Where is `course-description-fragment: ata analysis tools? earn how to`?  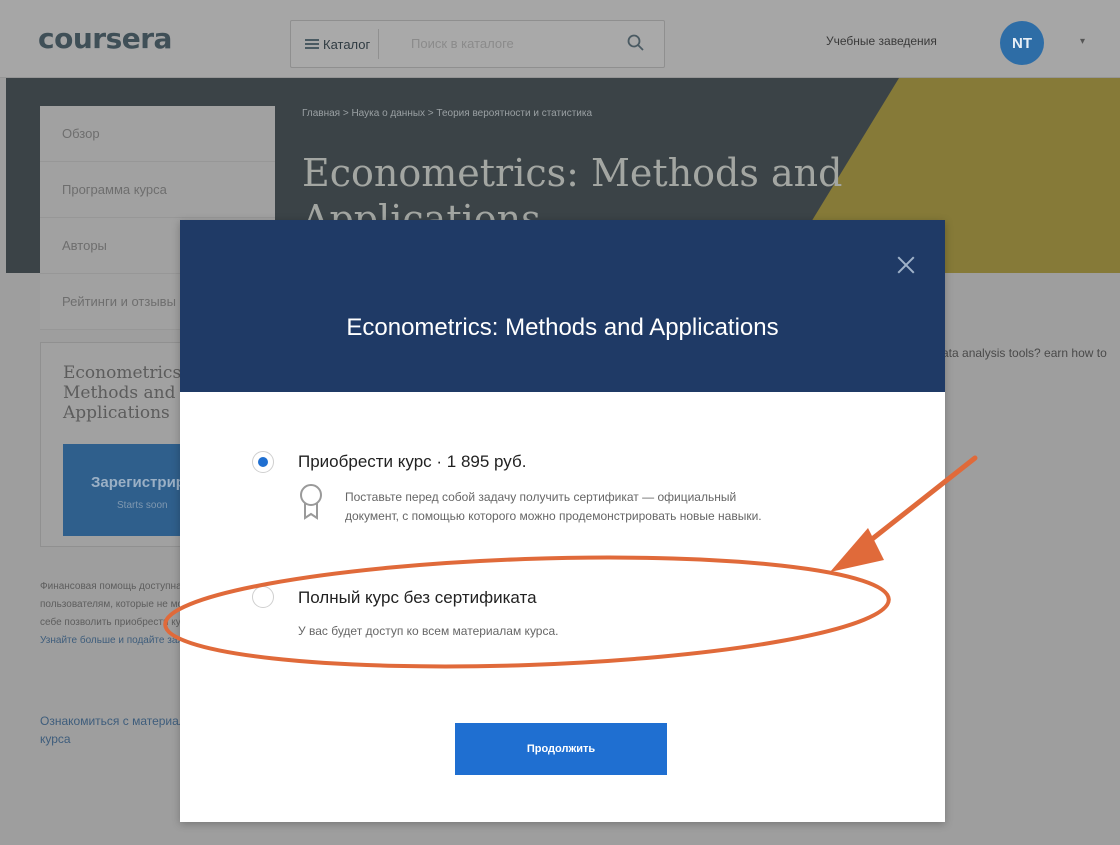
course-description-fragment: ata analysis tools? earn how to is located at coordinates (1024, 353).